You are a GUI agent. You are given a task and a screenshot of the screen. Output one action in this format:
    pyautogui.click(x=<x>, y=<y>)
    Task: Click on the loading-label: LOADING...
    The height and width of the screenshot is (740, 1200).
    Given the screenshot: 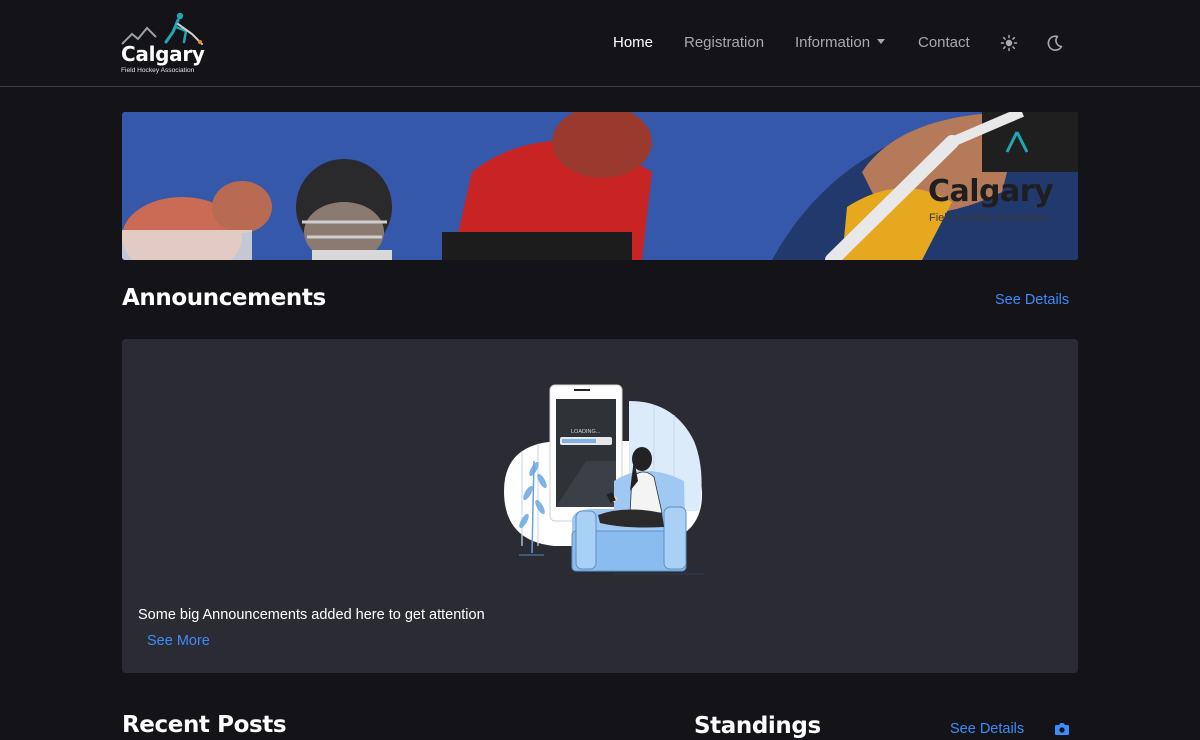 What is the action you would take?
    pyautogui.click(x=586, y=432)
    